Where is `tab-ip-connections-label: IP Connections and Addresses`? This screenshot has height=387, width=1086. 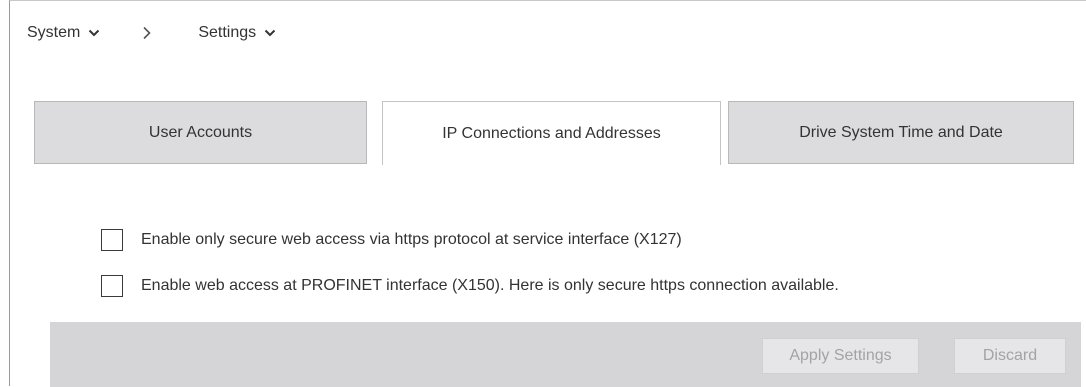 tab-ip-connections-label: IP Connections and Addresses is located at coordinates (551, 133).